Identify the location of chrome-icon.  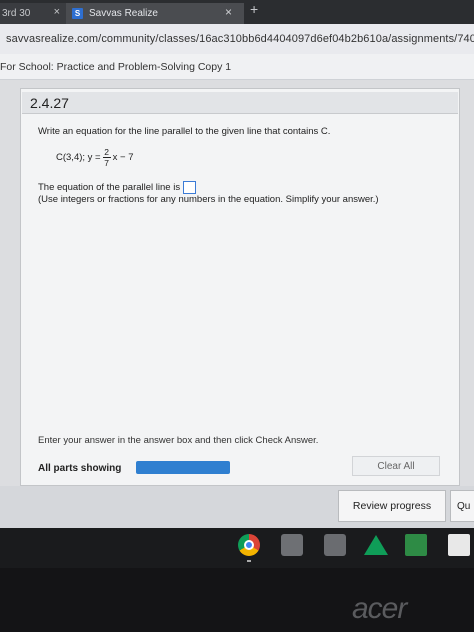
(249, 545).